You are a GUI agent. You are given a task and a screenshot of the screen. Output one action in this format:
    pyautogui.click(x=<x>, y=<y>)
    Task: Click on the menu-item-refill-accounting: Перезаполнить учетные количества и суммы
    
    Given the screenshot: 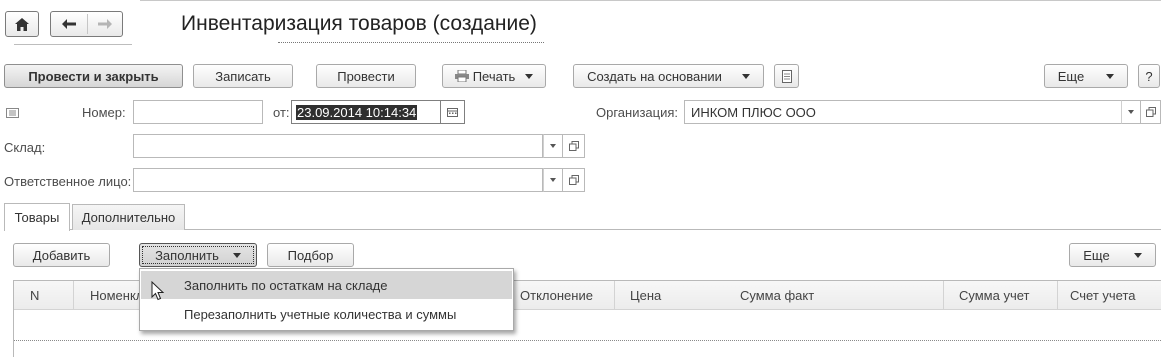 What is the action you would take?
    pyautogui.click(x=326, y=314)
    